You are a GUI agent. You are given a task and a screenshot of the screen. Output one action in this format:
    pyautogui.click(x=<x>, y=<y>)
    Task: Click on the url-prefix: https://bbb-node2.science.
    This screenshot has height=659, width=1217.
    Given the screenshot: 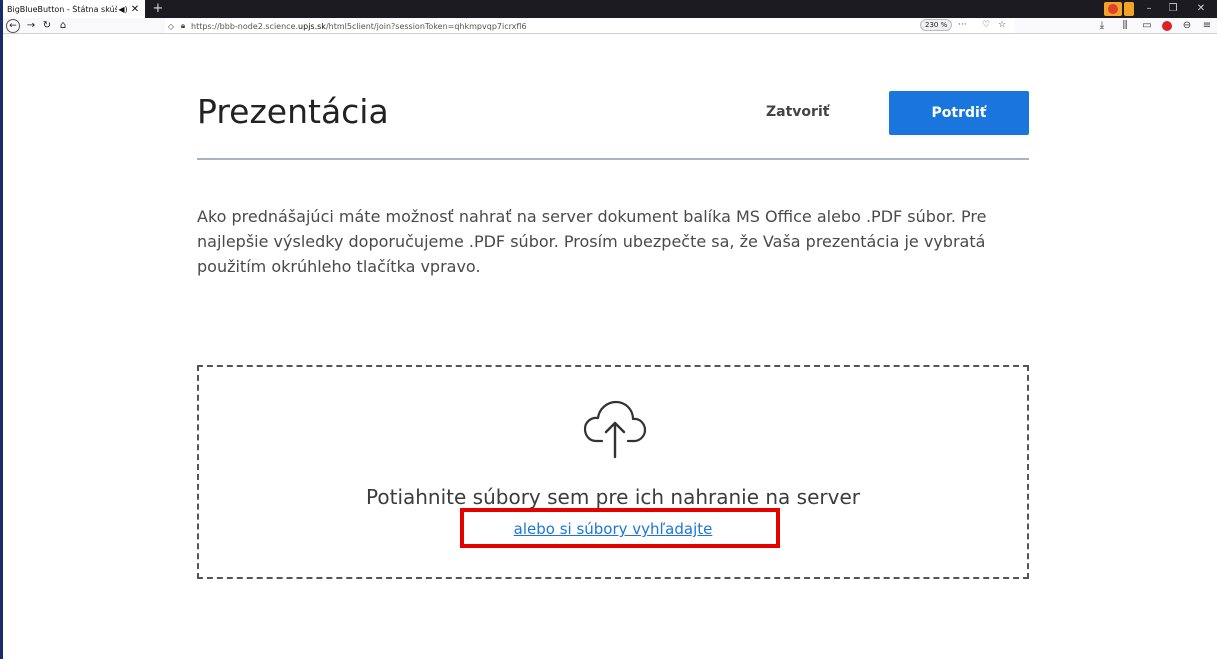 What is the action you would take?
    pyautogui.click(x=245, y=26)
    